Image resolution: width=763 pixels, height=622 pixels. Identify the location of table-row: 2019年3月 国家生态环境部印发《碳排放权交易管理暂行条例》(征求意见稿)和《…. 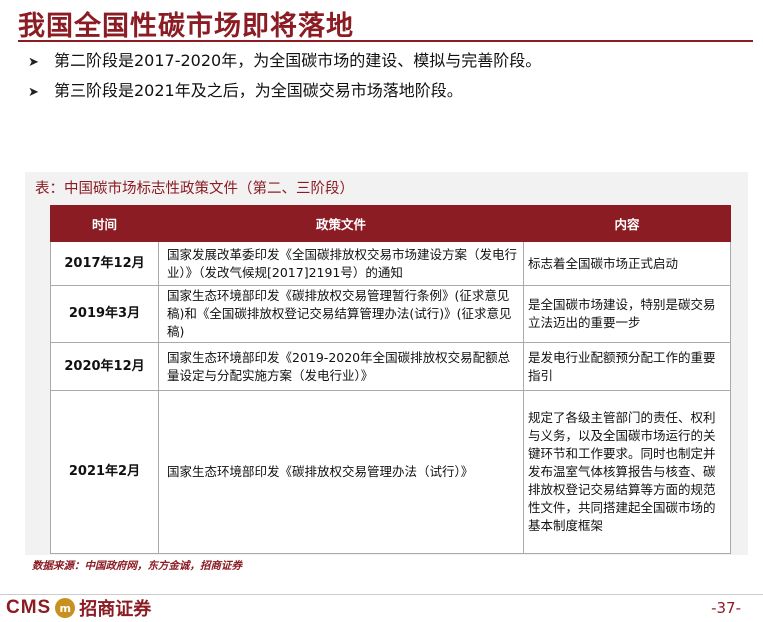
(390, 314).